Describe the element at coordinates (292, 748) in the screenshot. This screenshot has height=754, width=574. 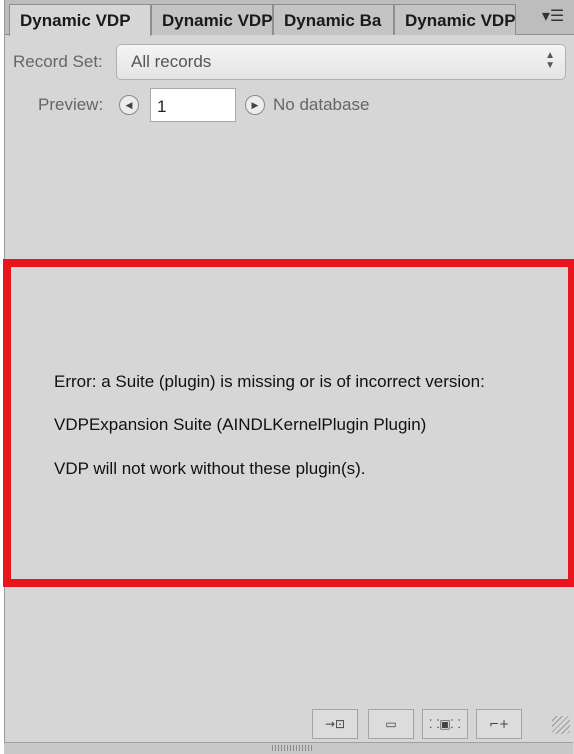
I see `drag-handle-icon` at that location.